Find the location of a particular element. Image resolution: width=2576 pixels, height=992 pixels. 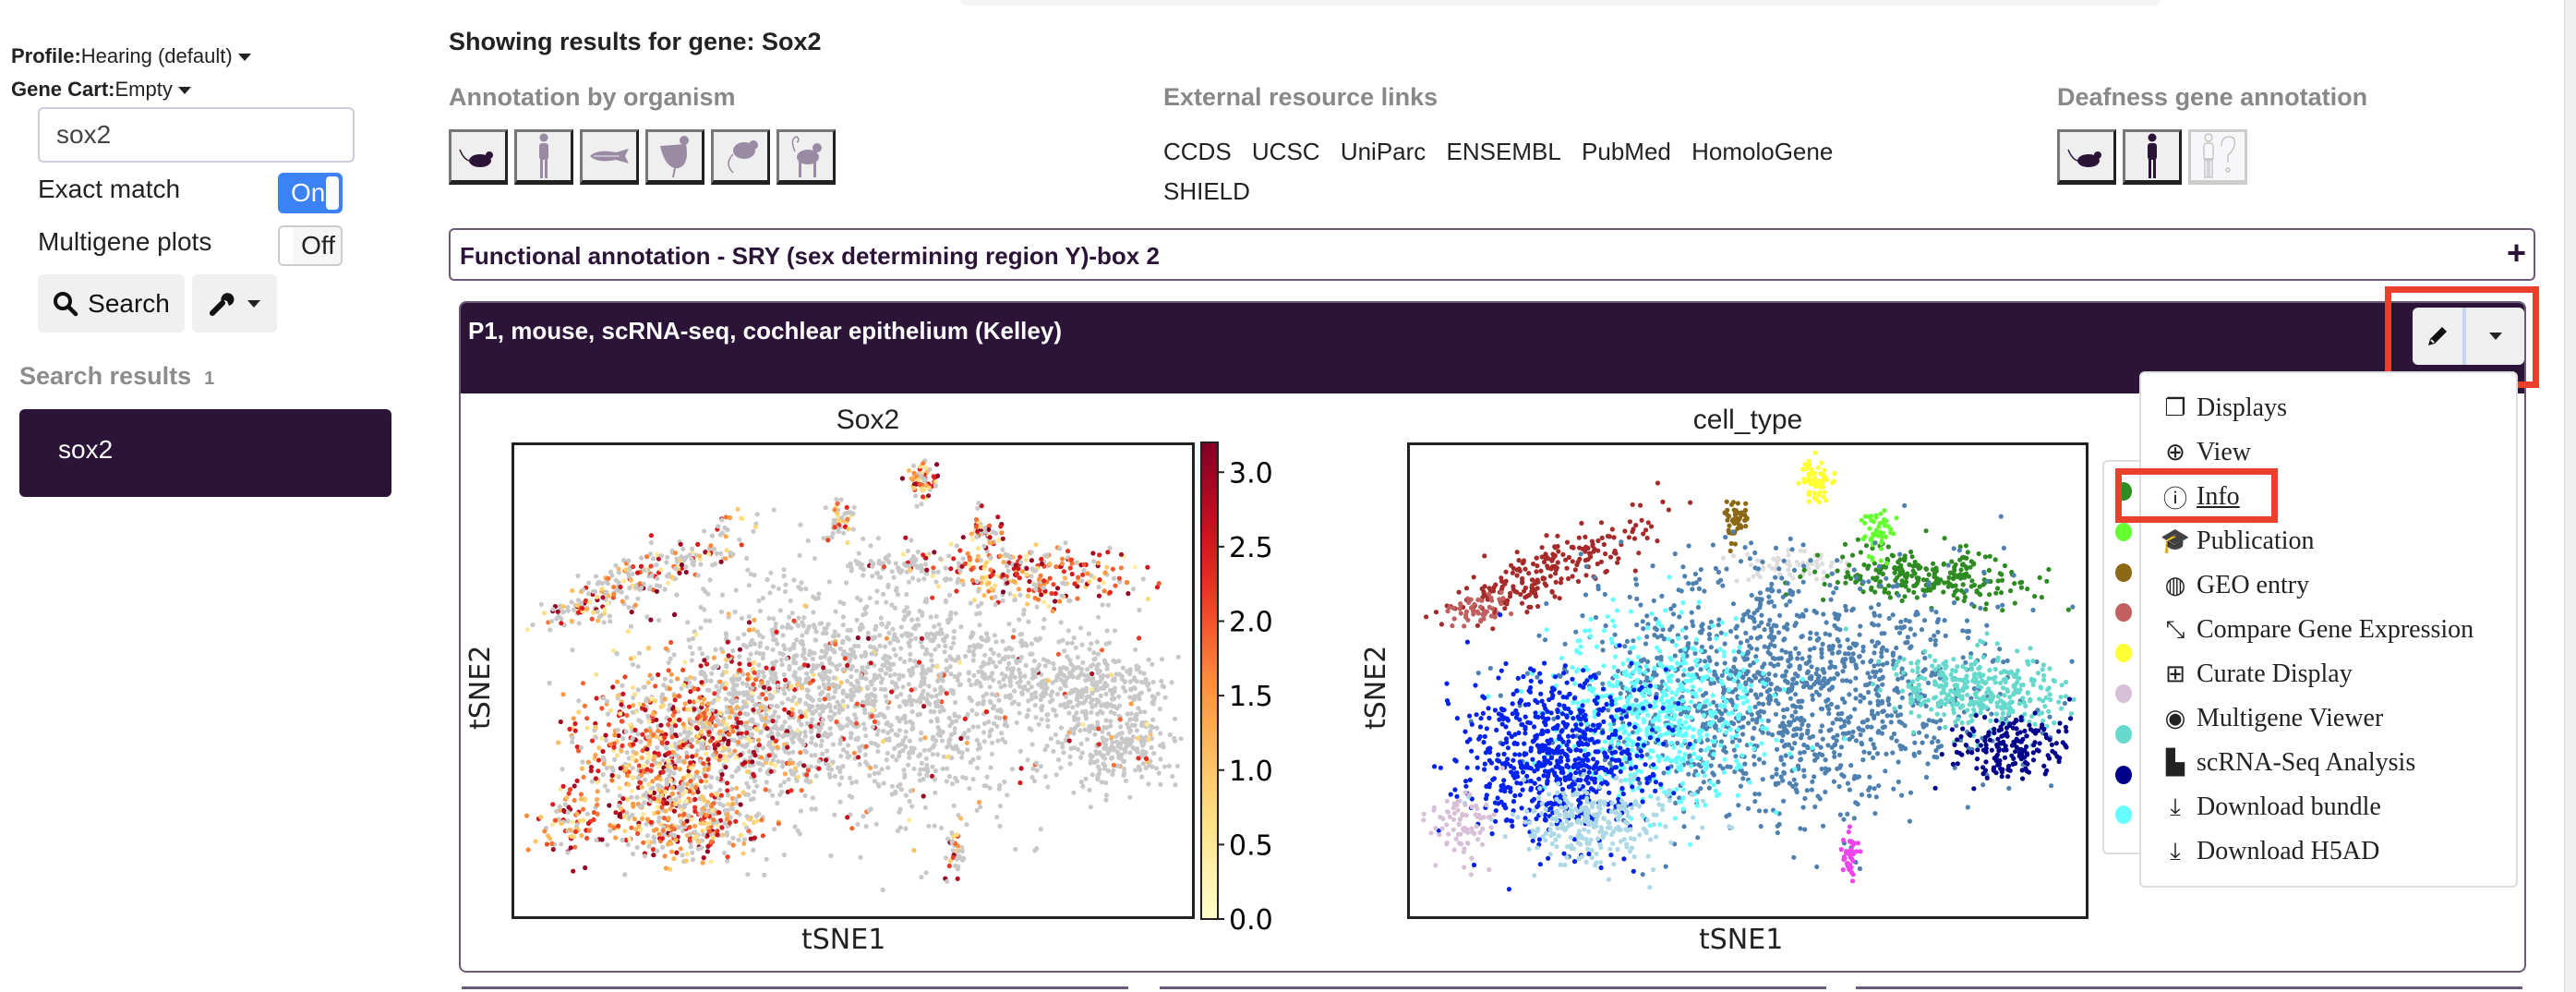

deafness-button-mouse is located at coordinates (2086, 157).